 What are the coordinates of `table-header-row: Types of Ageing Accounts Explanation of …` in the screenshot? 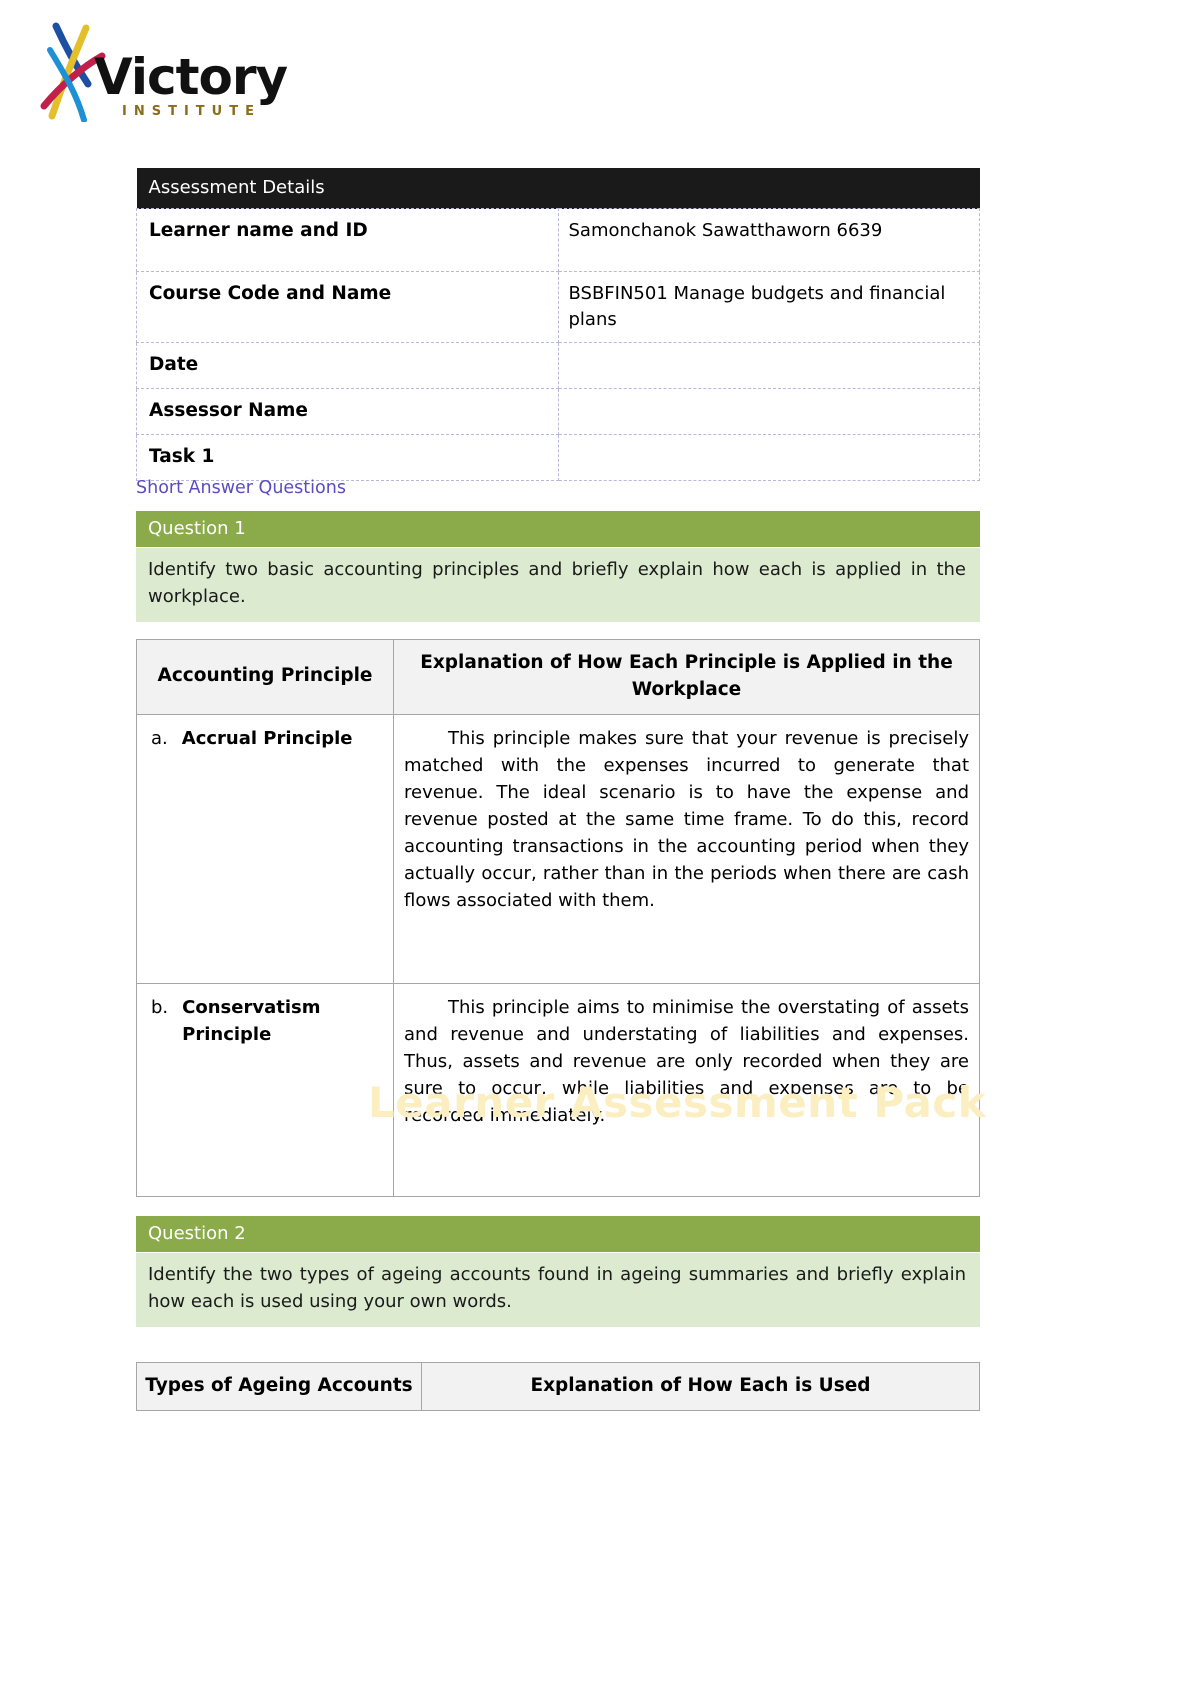 It's located at (558, 1386).